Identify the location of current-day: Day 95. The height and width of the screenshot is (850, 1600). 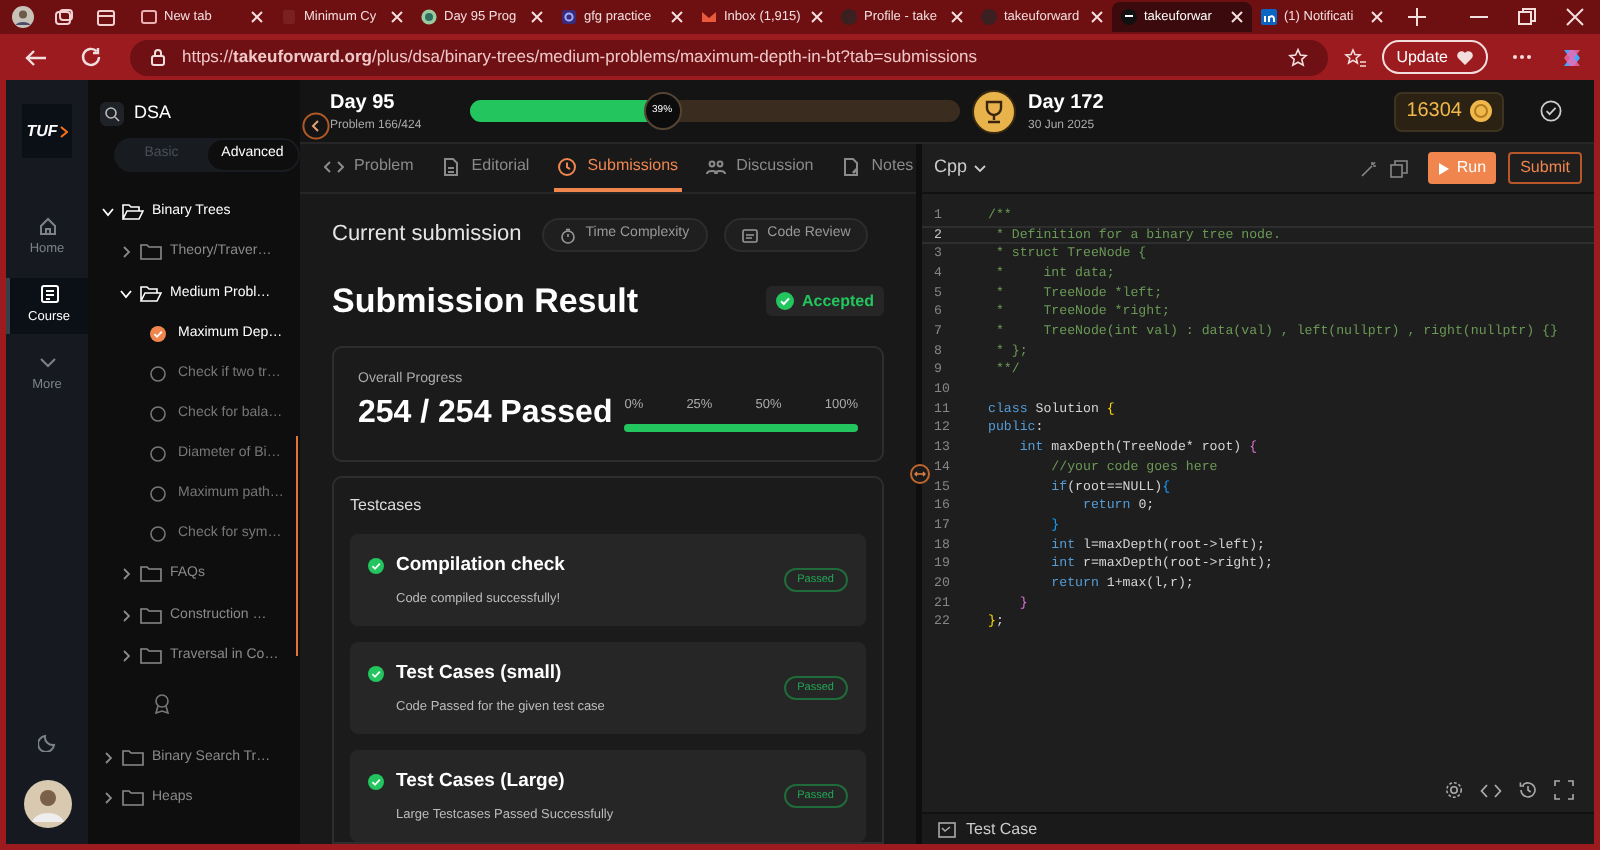
(400, 102).